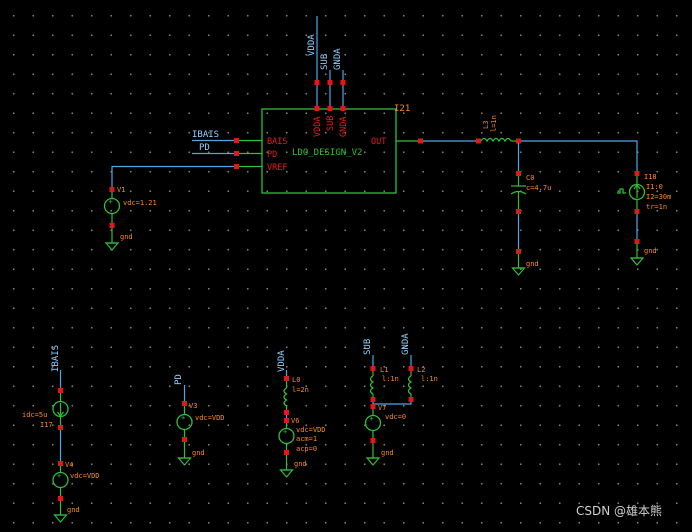 This screenshot has height=532, width=692. What do you see at coordinates (205, 135) in the screenshot?
I see `net-label-ibais: IBAIS` at bounding box center [205, 135].